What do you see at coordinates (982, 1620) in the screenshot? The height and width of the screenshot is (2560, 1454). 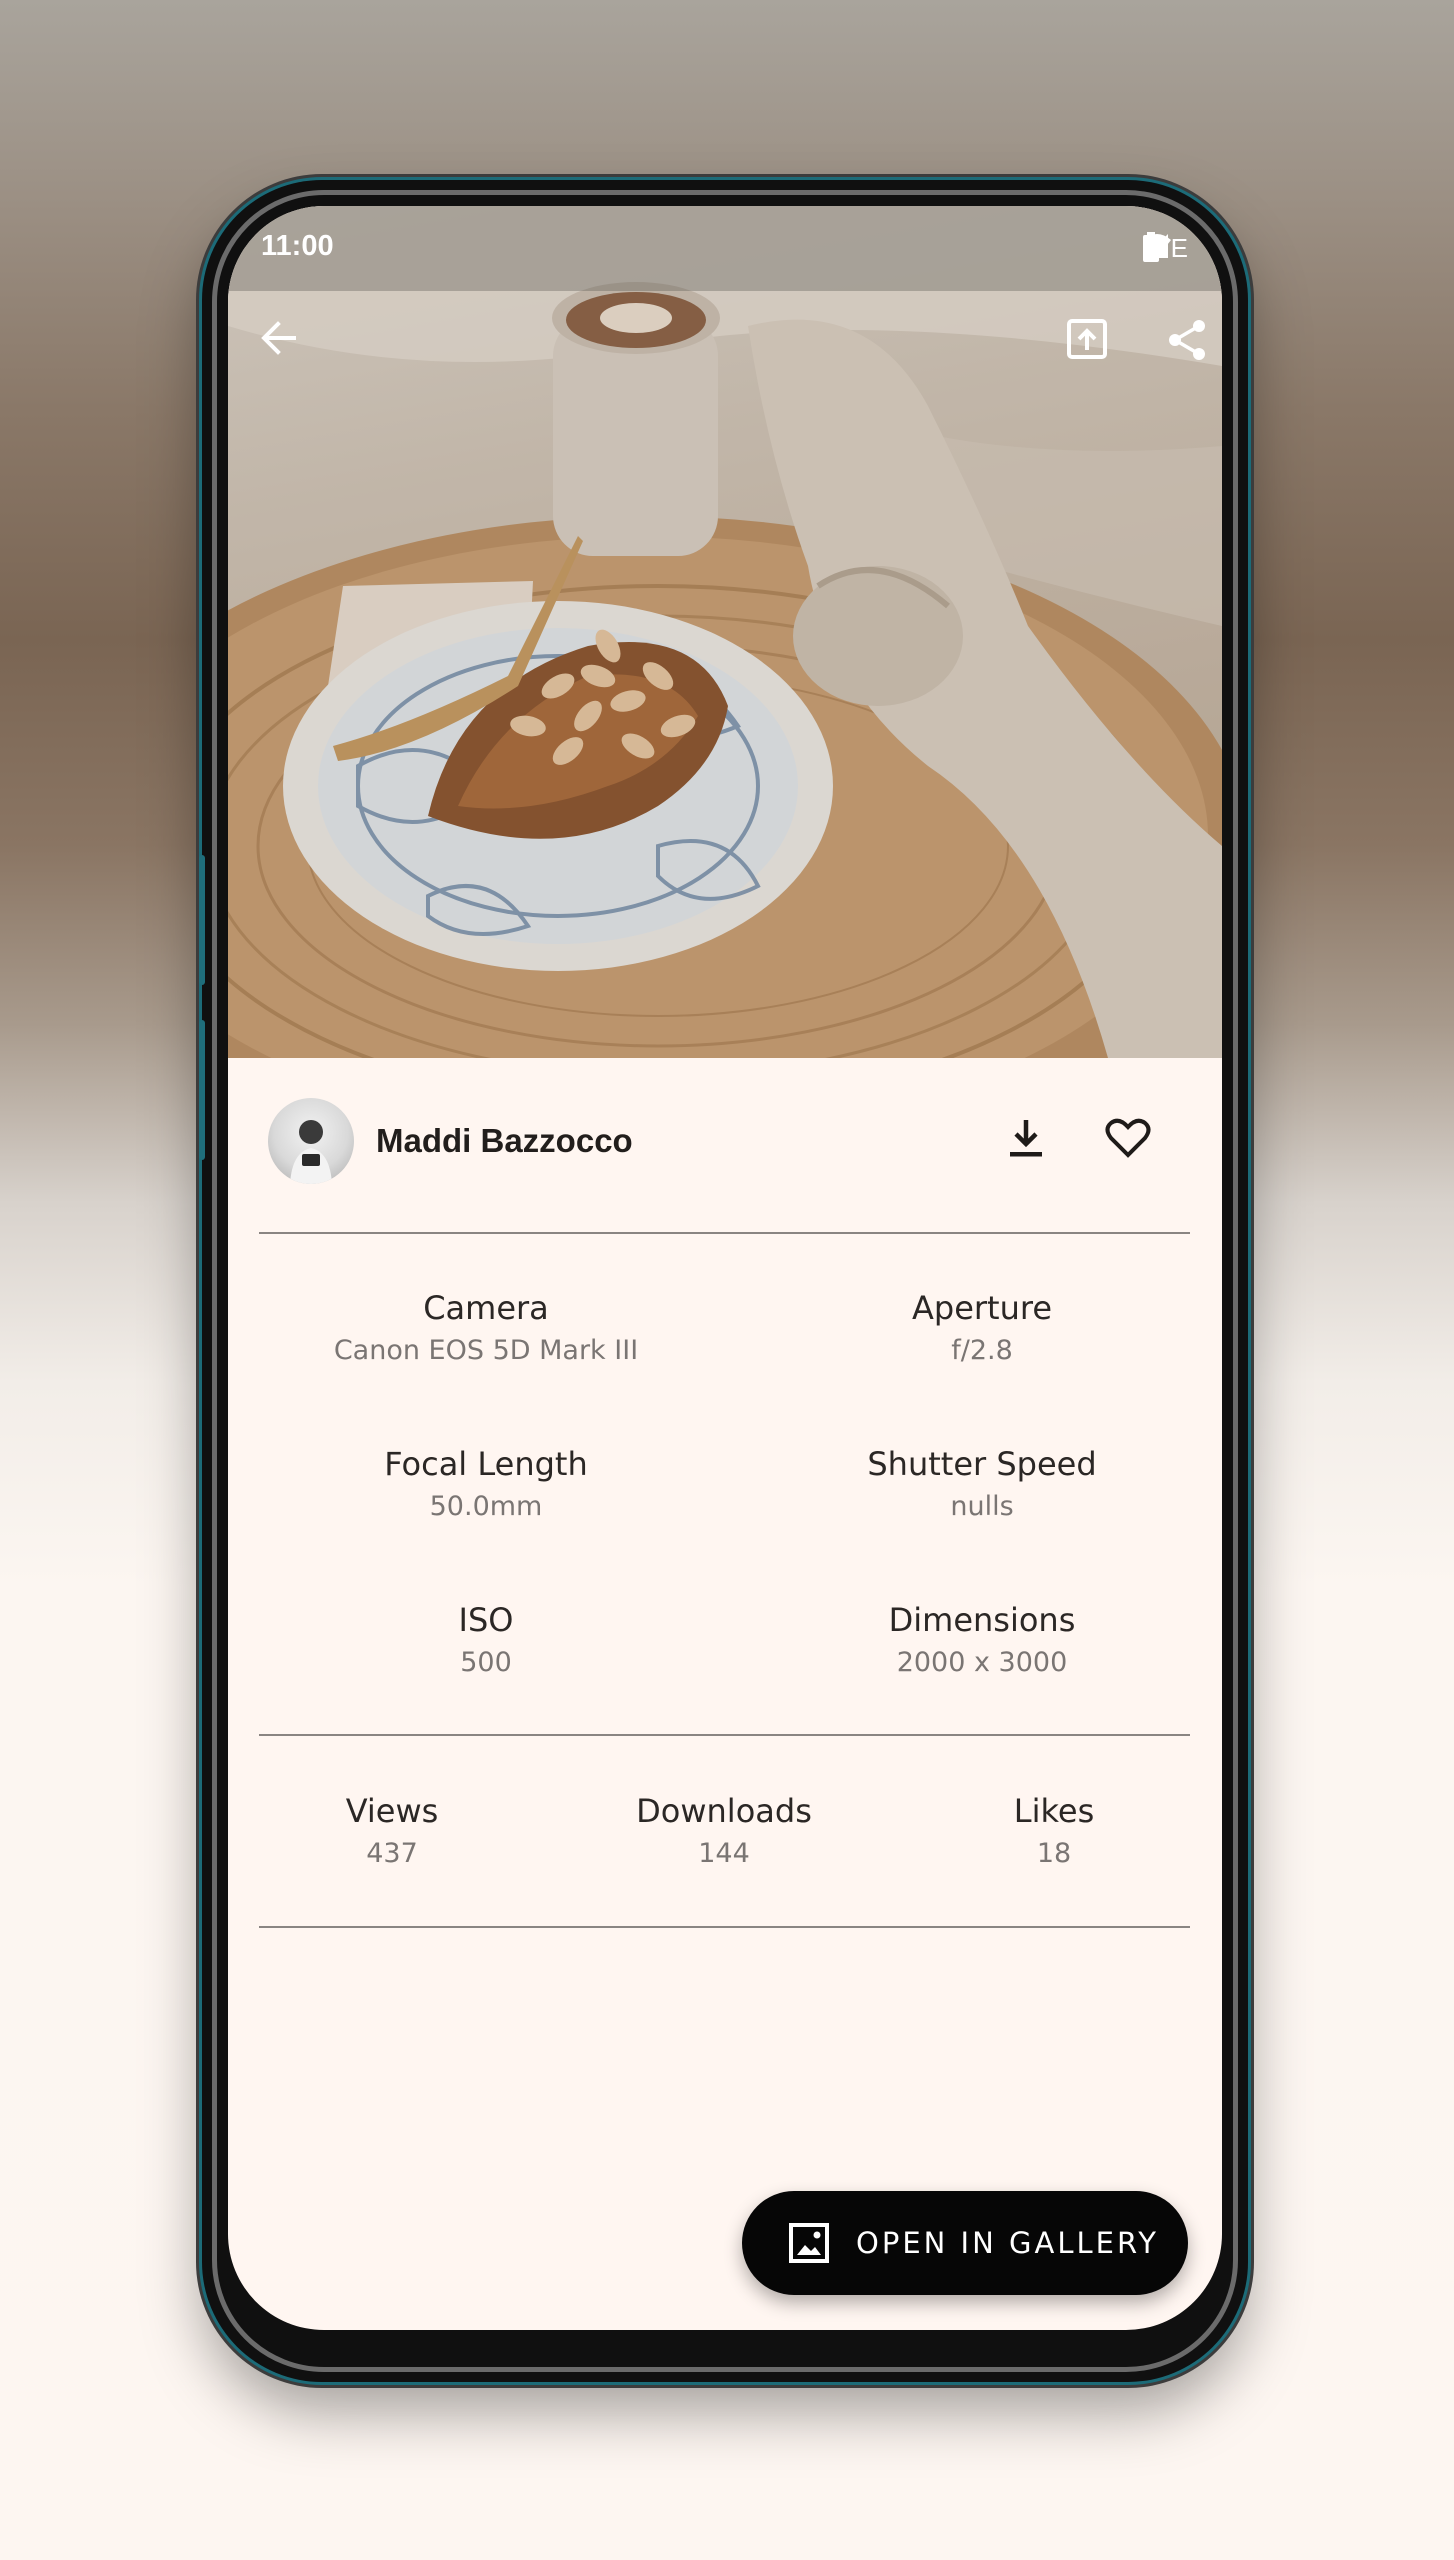 I see `exif-label: Dimensions` at bounding box center [982, 1620].